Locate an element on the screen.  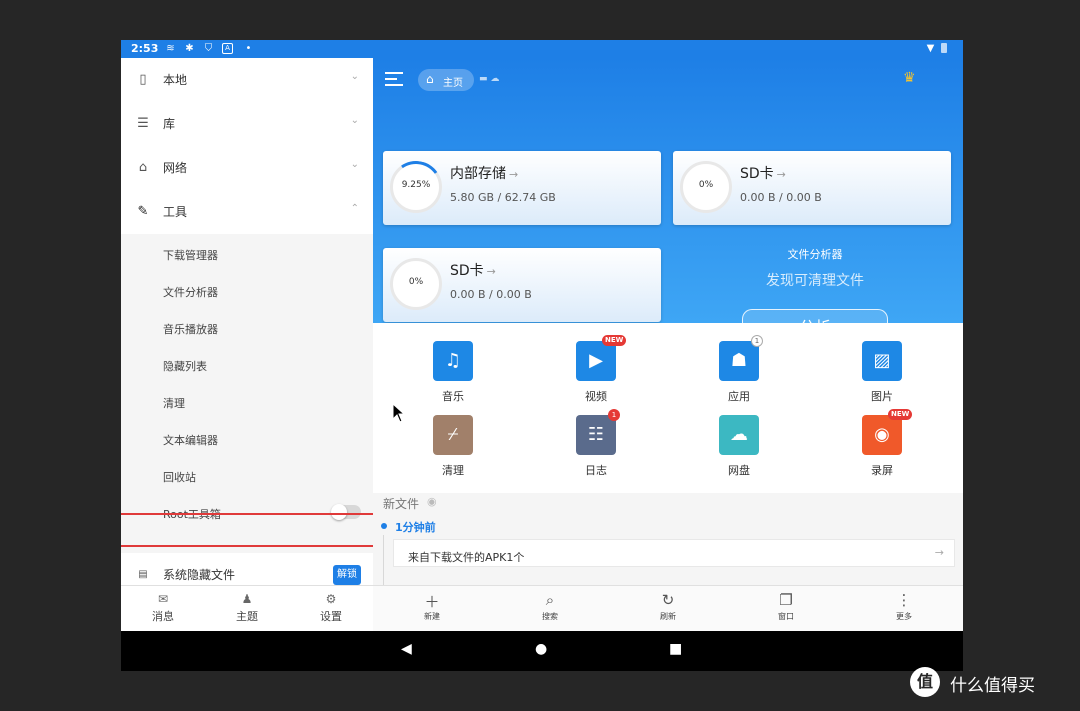
tool-file-analyzer: 文件分析器 is located at coordinates (247, 291).